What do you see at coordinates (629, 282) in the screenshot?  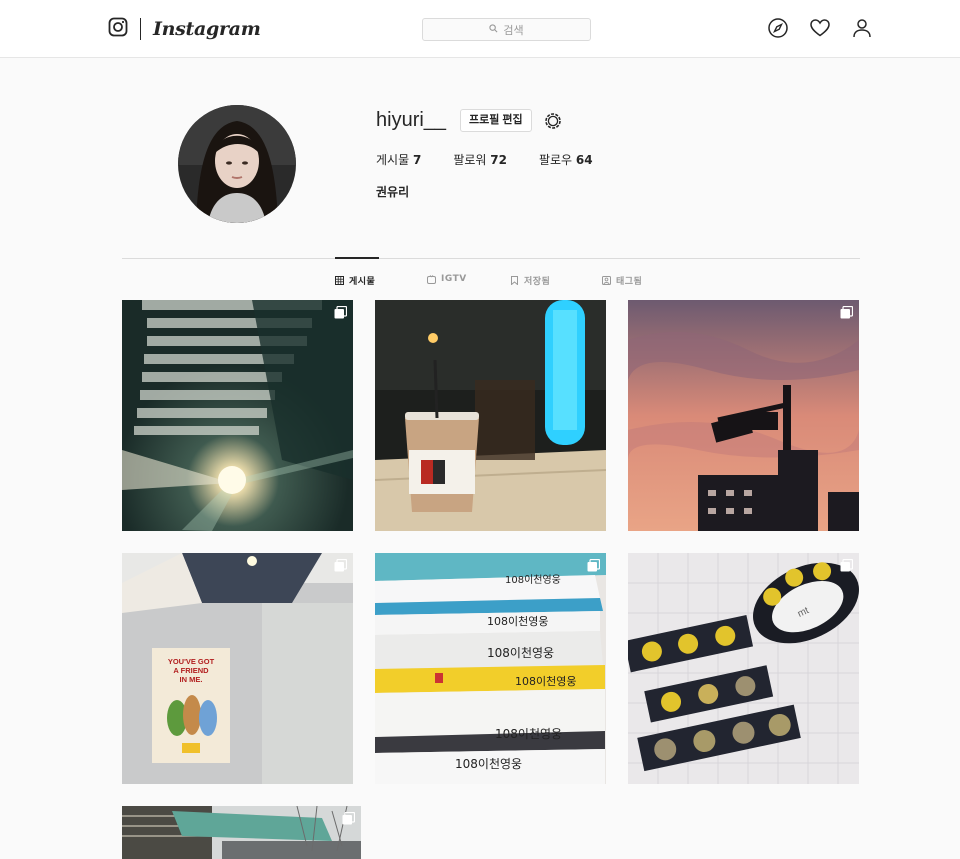 I see `tab-tagged-label: 태그됨` at bounding box center [629, 282].